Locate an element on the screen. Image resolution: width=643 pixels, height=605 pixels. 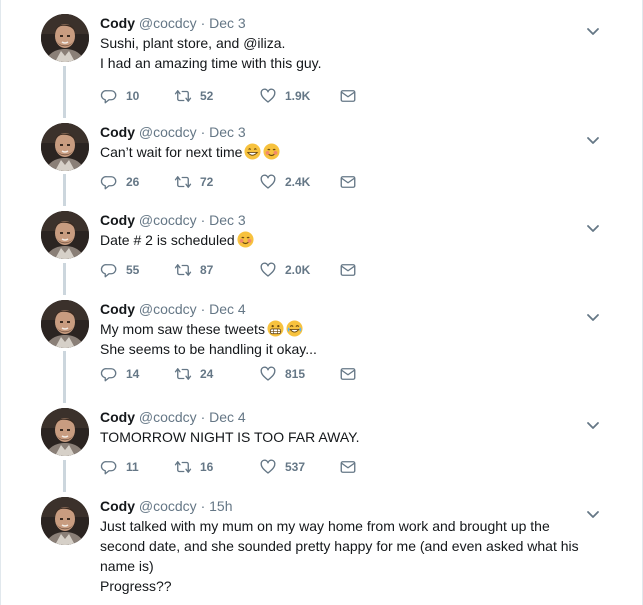
reply-count: 11 is located at coordinates (132, 467).